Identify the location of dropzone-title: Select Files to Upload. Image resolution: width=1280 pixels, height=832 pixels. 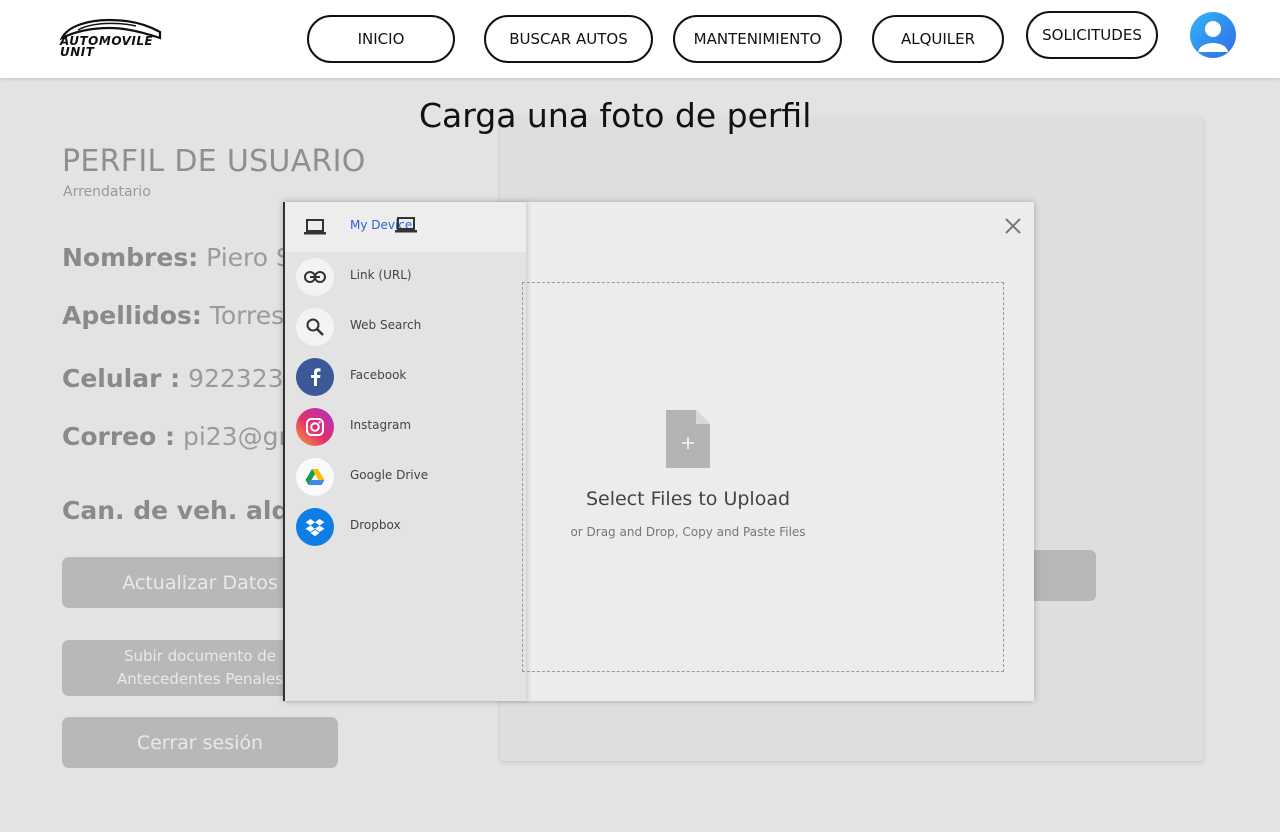
(688, 499).